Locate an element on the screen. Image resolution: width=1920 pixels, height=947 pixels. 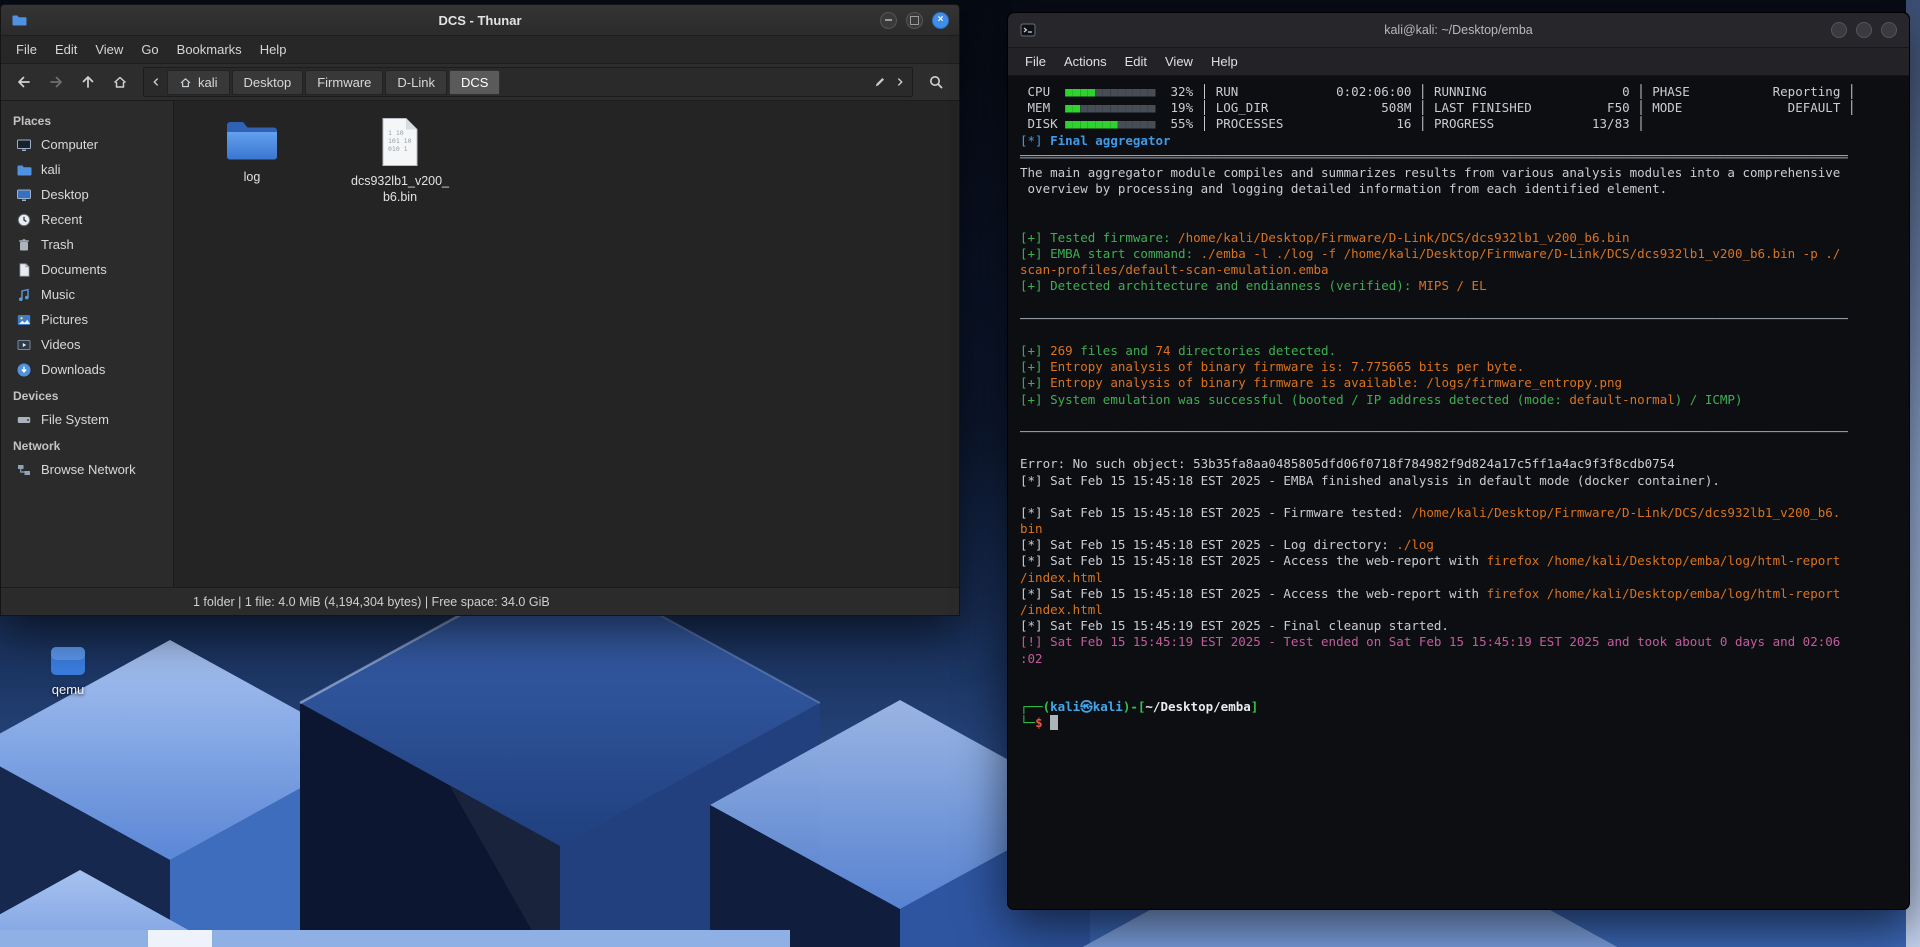
terminal-maximize-button is located at coordinates (1864, 30).